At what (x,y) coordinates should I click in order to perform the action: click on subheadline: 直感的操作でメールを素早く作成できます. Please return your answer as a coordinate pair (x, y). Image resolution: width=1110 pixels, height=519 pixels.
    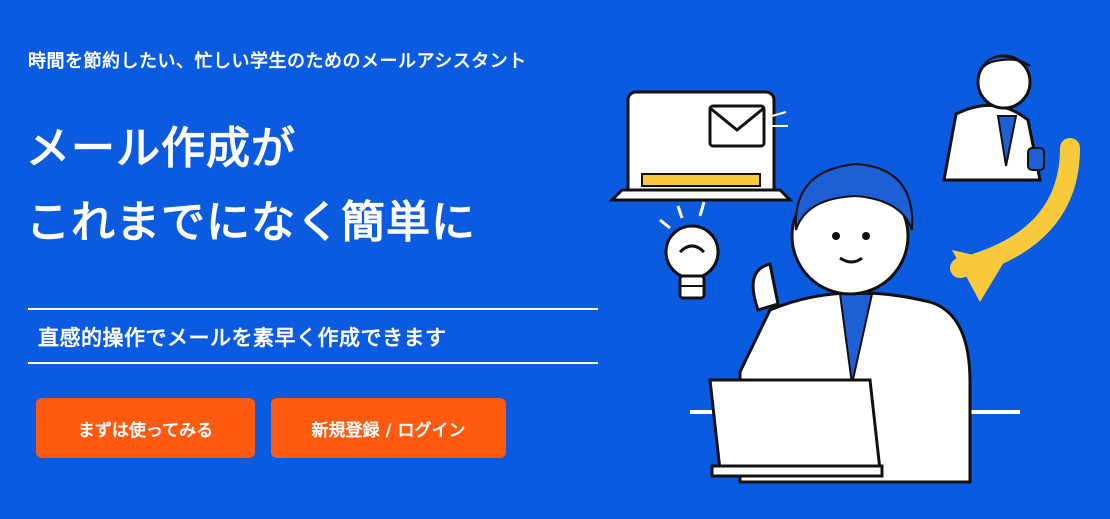
    Looking at the image, I should click on (242, 338).